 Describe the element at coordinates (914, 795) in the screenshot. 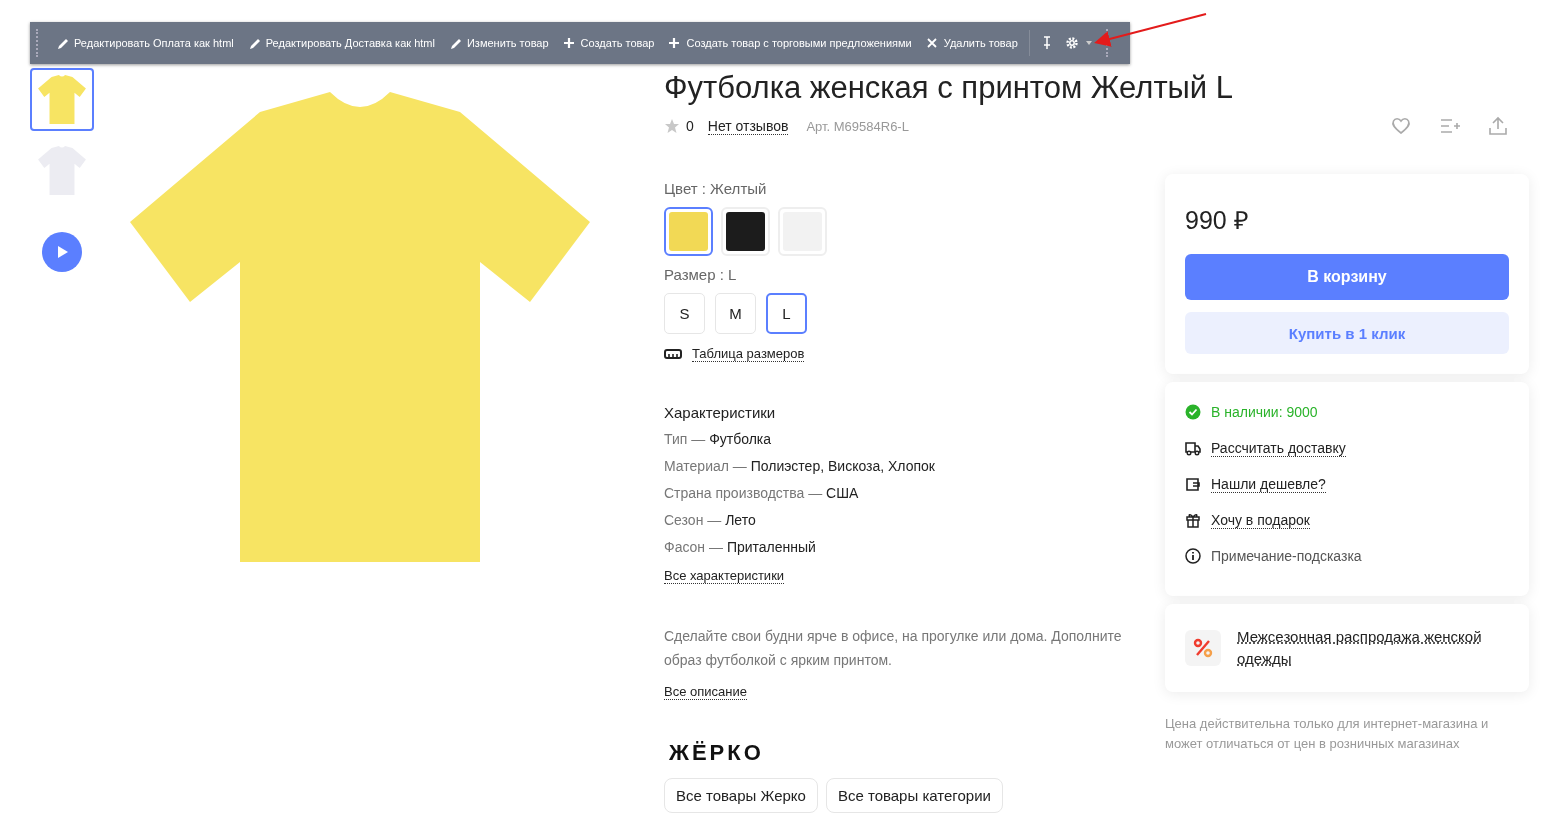

I see `brand-filter-button: Все товары категории` at that location.